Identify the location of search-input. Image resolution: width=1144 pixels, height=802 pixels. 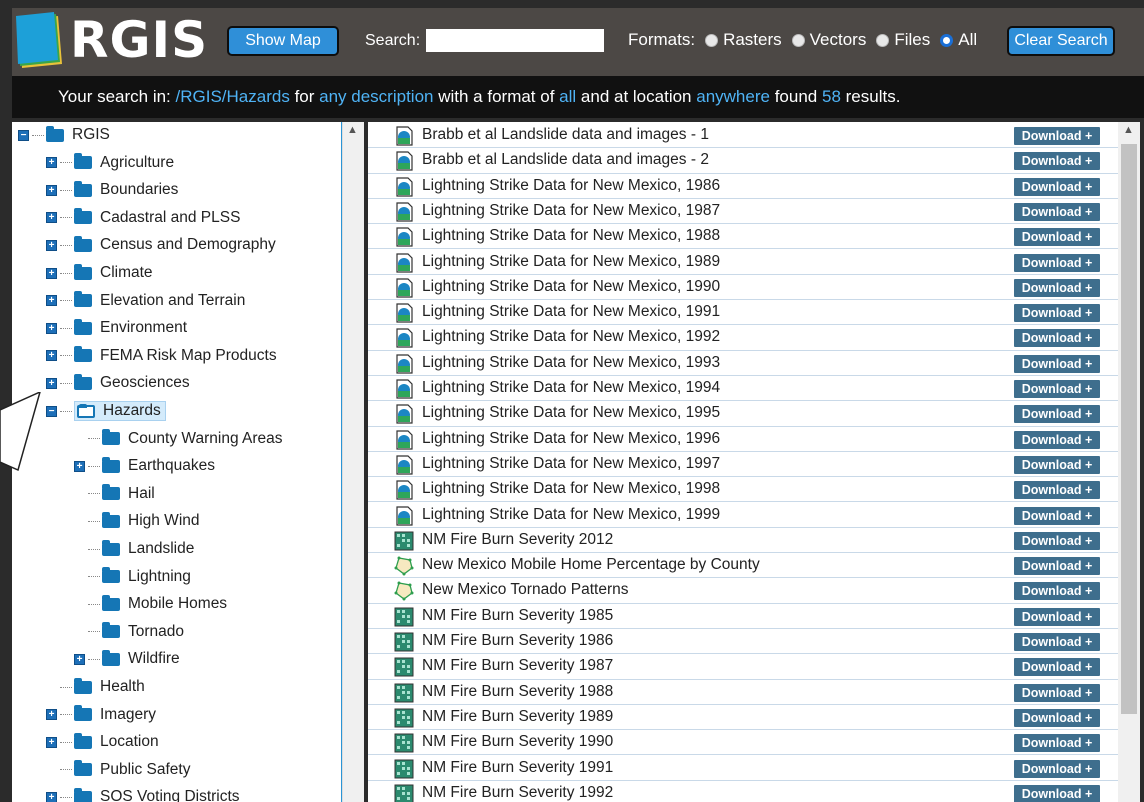
(515, 40).